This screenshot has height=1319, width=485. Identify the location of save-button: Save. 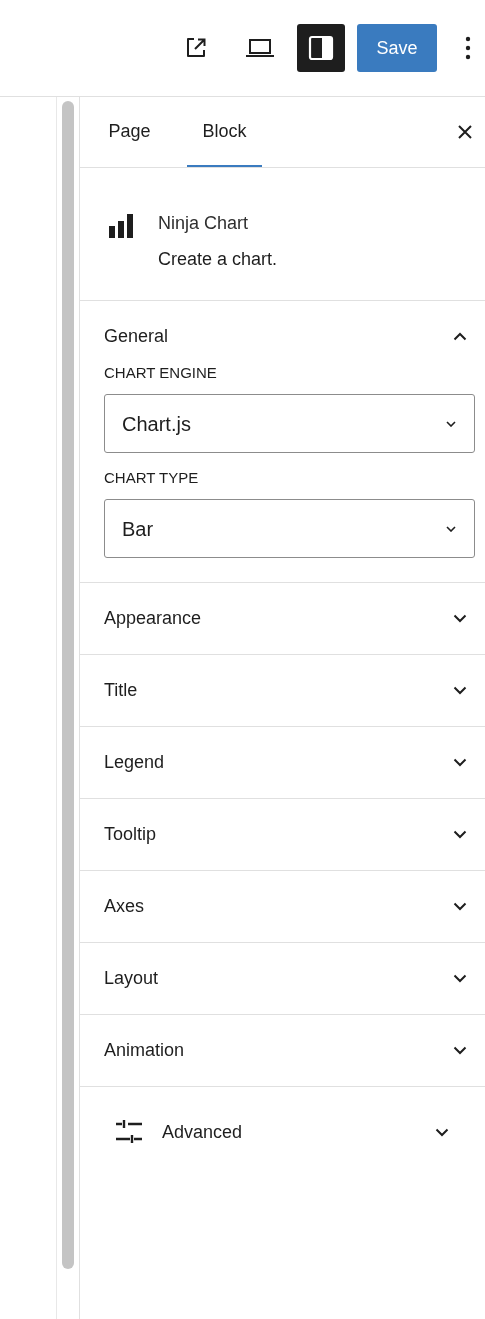
(397, 48).